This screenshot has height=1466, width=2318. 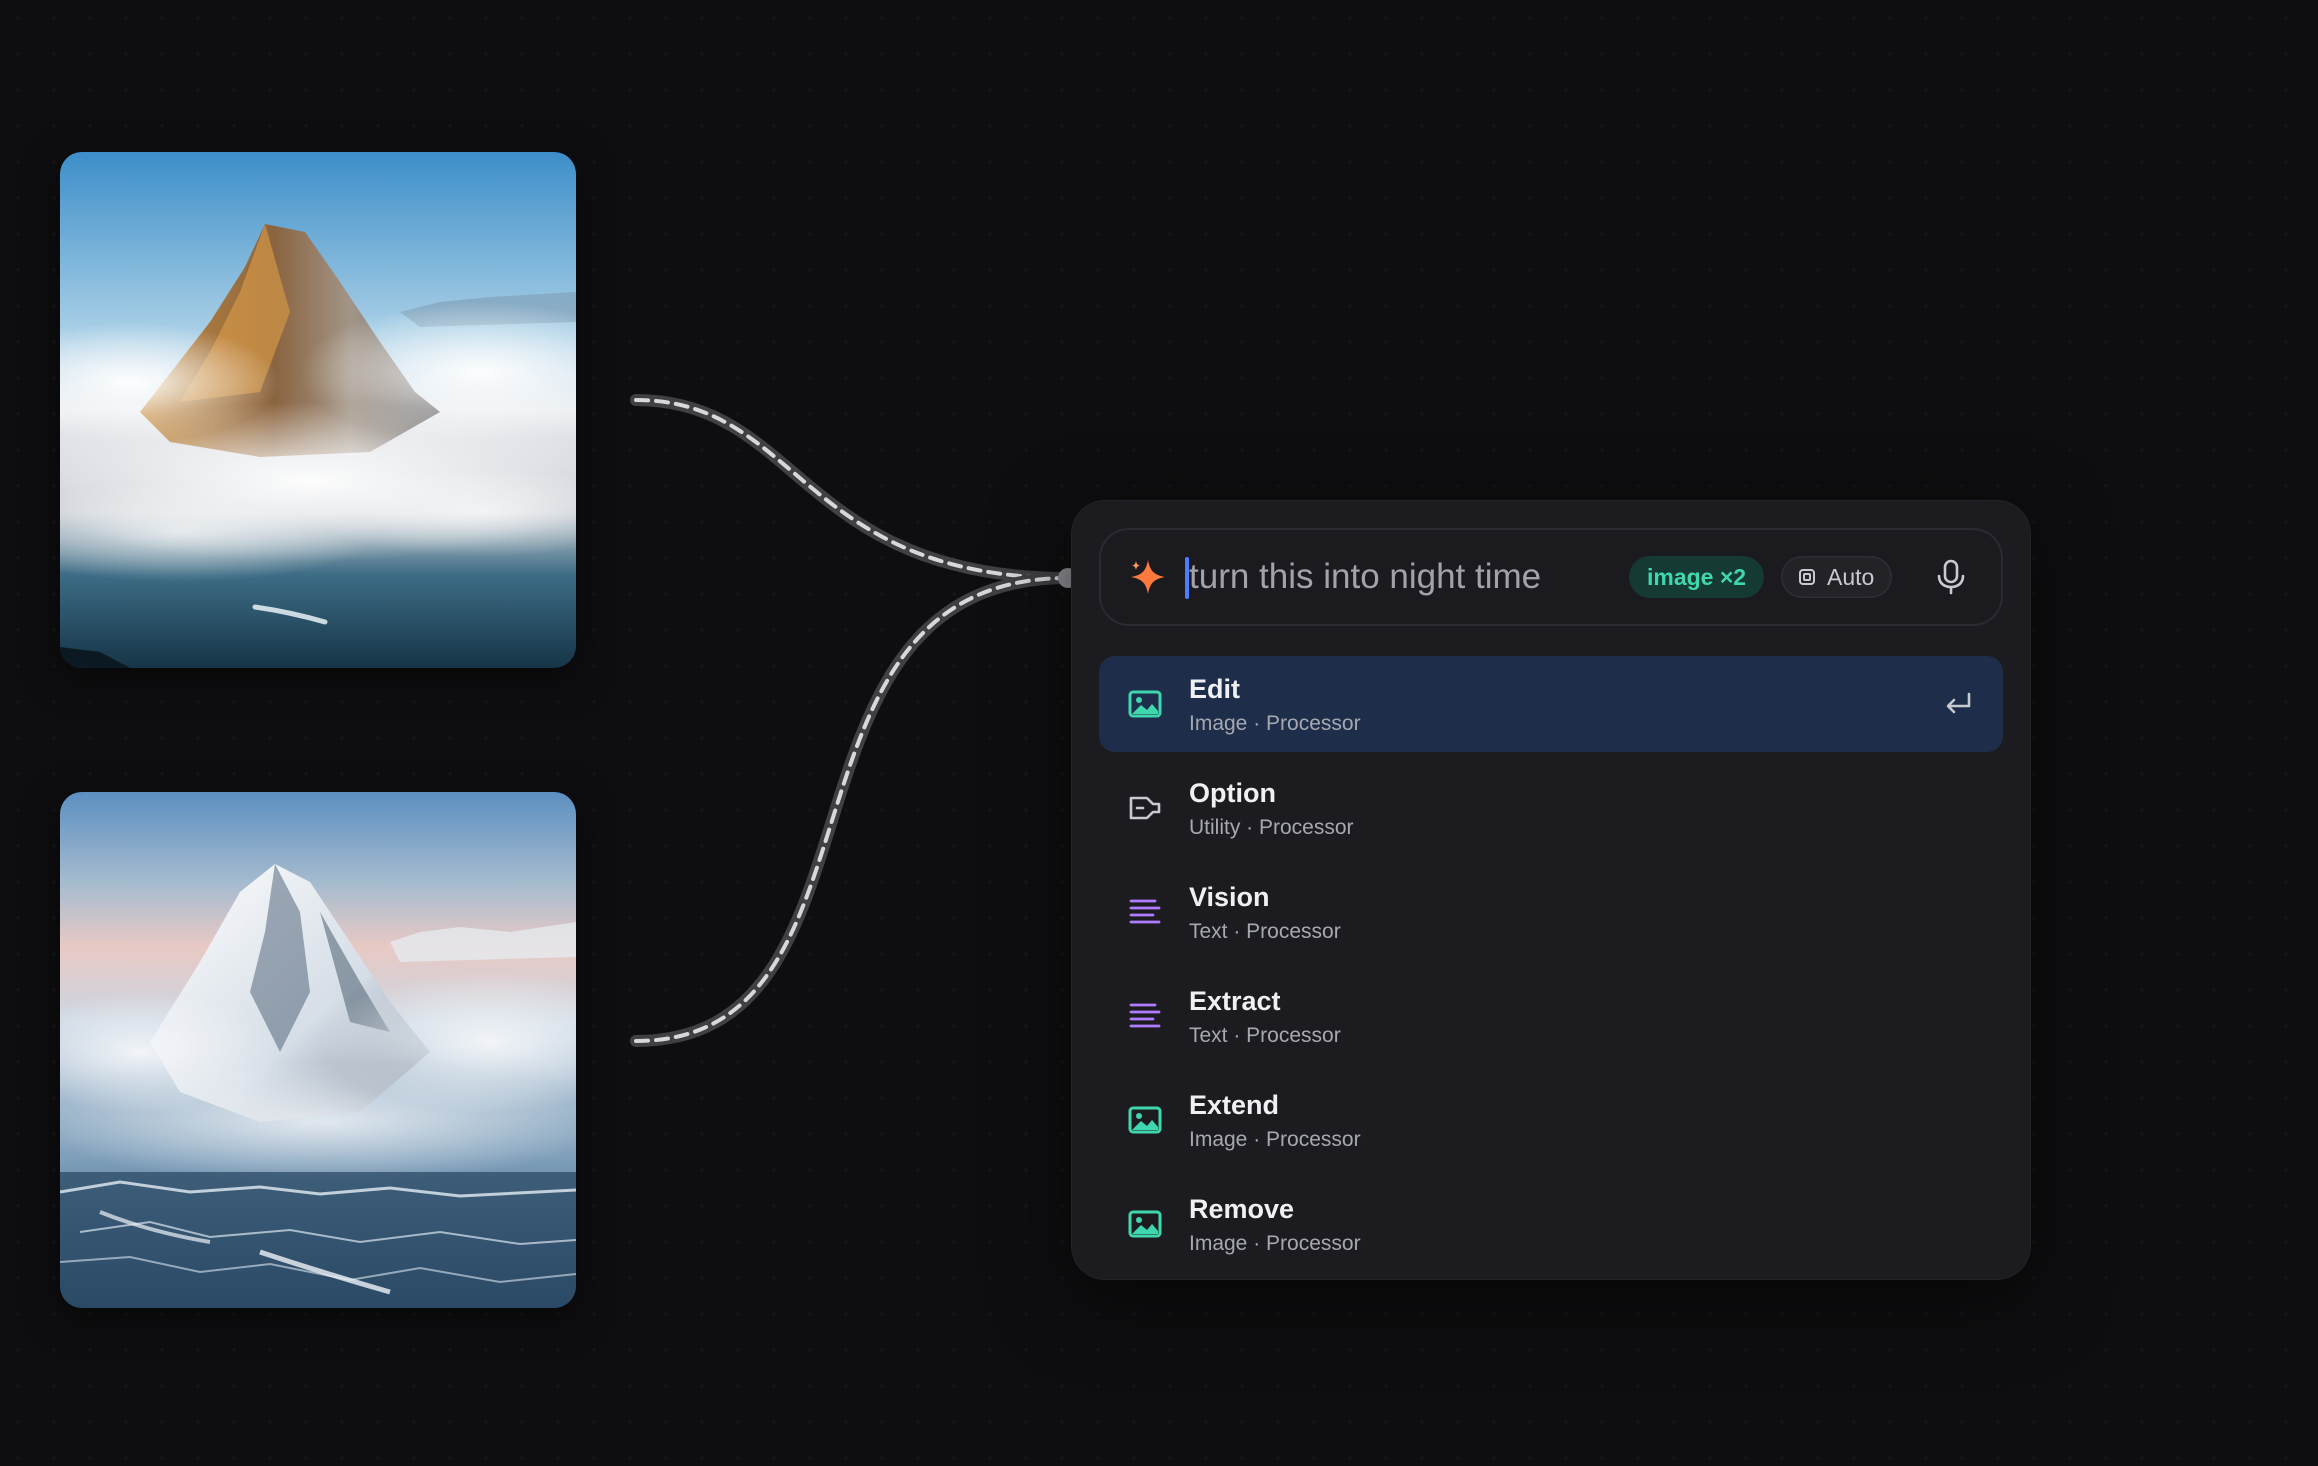 What do you see at coordinates (1958, 703) in the screenshot?
I see `enter-key-icon` at bounding box center [1958, 703].